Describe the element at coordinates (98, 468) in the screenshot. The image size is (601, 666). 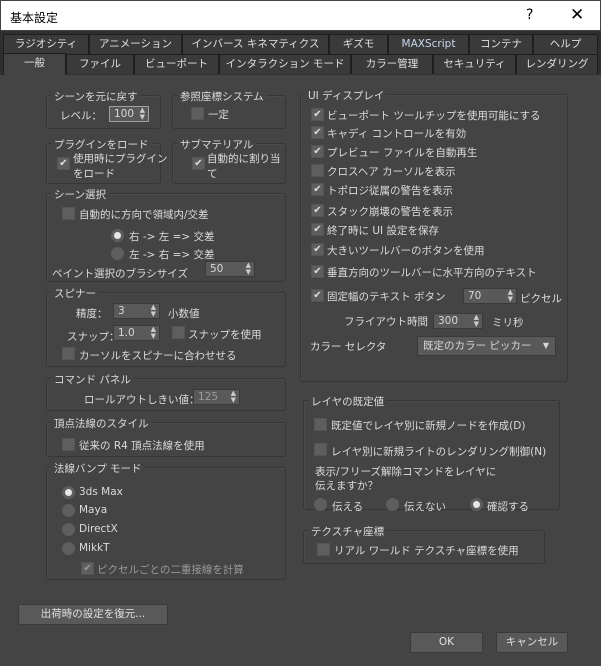
I see `group-title: 法線バンプ モード` at that location.